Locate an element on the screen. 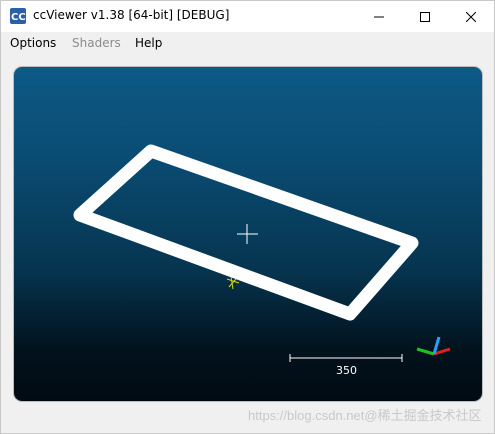 The width and height of the screenshot is (495, 434). scale-bar-label: 350 is located at coordinates (346, 370).